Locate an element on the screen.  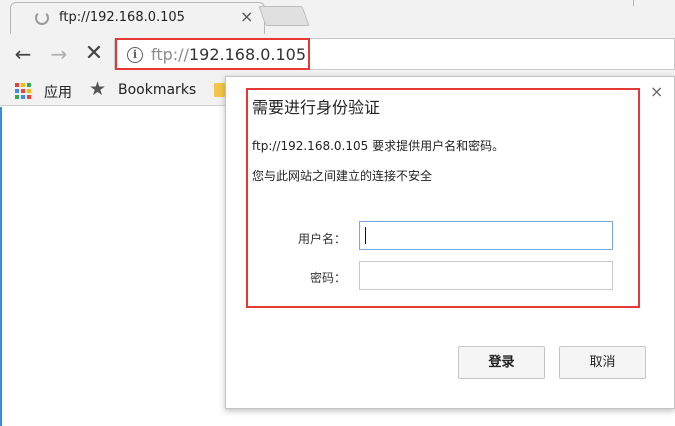
apps-grid-icon is located at coordinates (23, 91).